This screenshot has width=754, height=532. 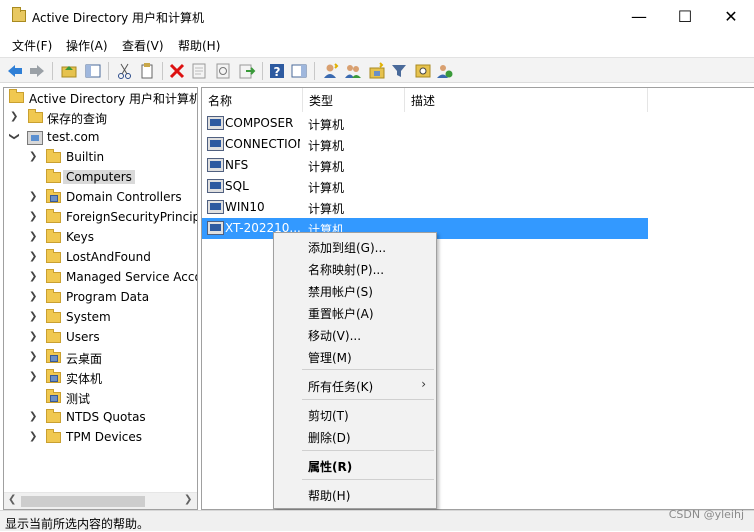 What do you see at coordinates (223, 71) in the screenshot?
I see `refresh-icon` at bounding box center [223, 71].